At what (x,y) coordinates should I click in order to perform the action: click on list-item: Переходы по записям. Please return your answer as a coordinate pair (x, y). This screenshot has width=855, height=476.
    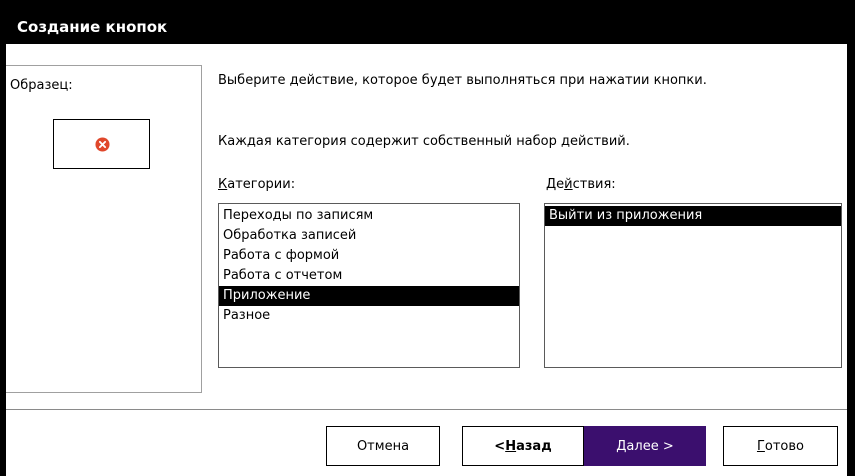
    Looking at the image, I should click on (369, 216).